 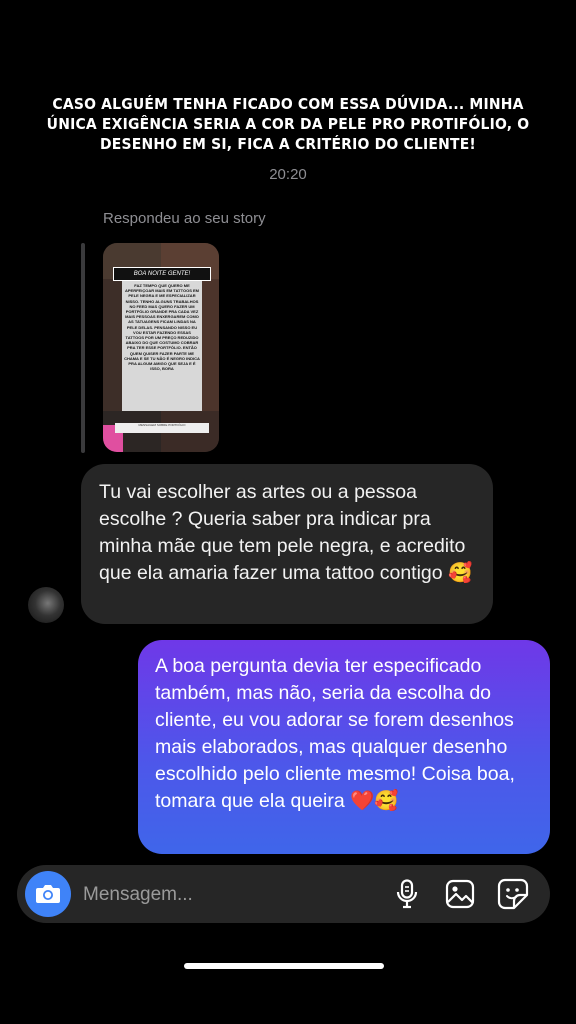 I want to click on microphone-button, so click(x=407, y=894).